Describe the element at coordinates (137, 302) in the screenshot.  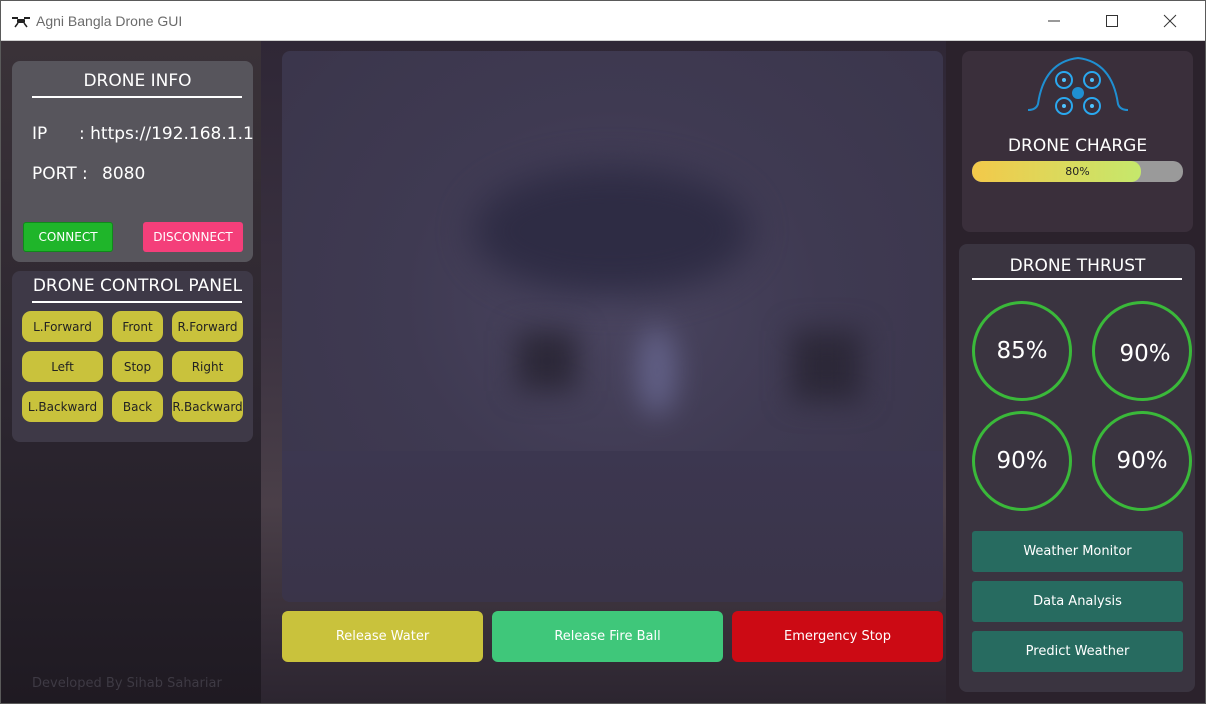
I see `control-panel-divider` at that location.